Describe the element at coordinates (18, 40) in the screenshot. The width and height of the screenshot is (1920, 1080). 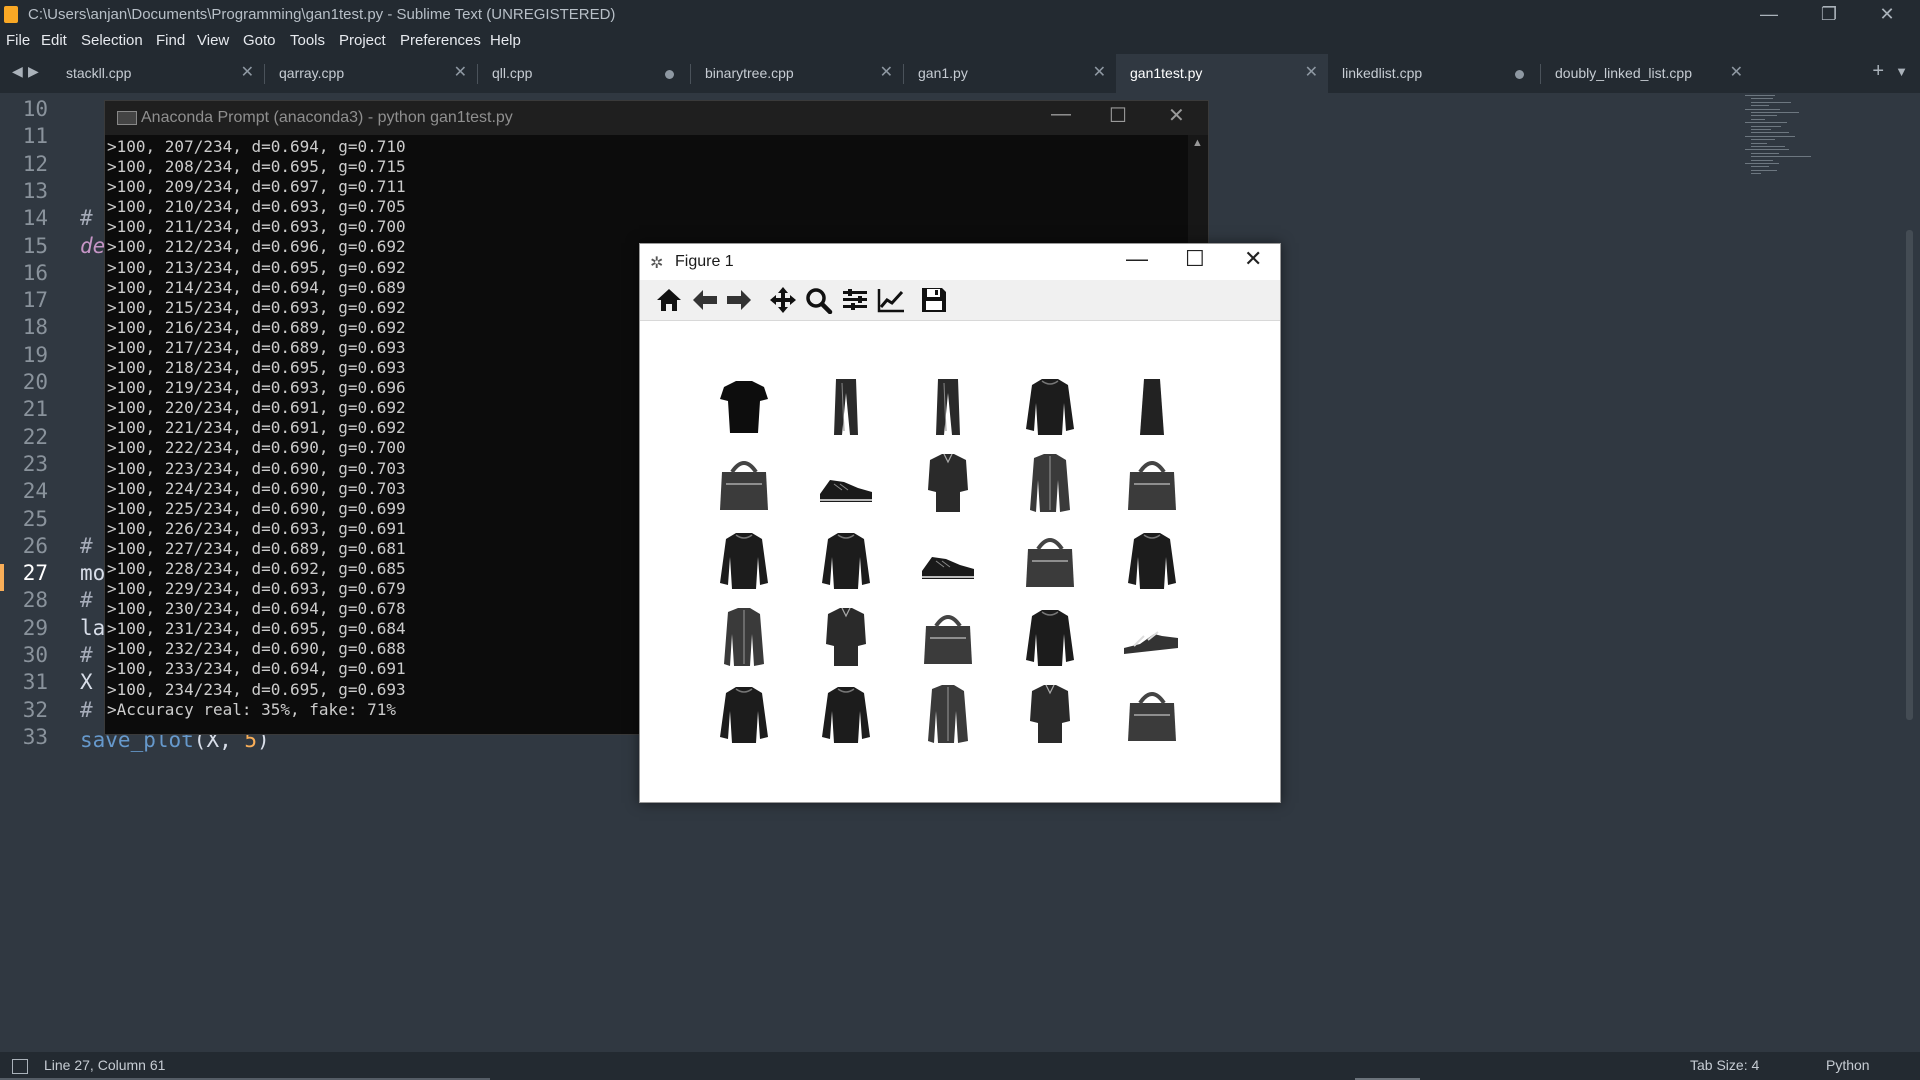
I see `menu-file: File` at that location.